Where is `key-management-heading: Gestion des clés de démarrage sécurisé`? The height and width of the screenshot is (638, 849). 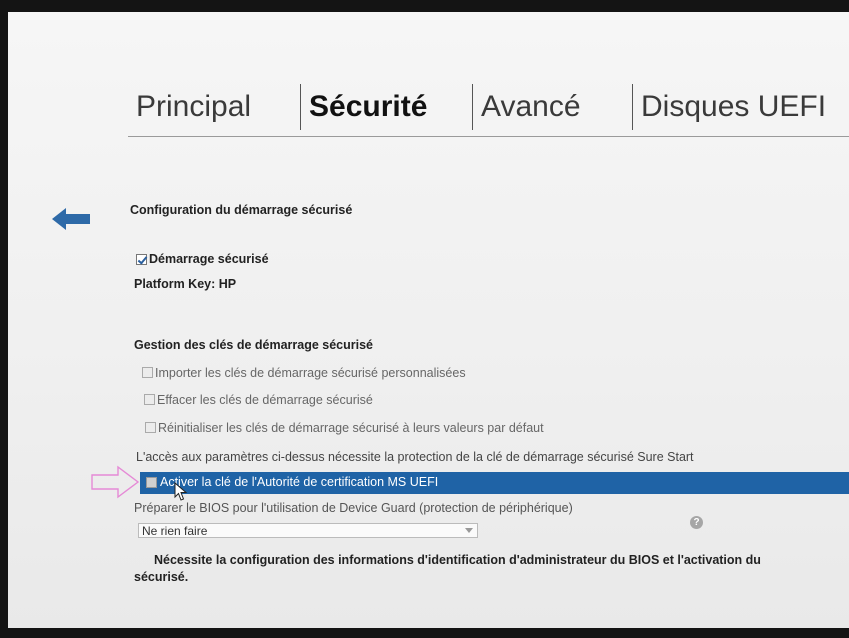
key-management-heading: Gestion des clés de démarrage sécurisé is located at coordinates (254, 345).